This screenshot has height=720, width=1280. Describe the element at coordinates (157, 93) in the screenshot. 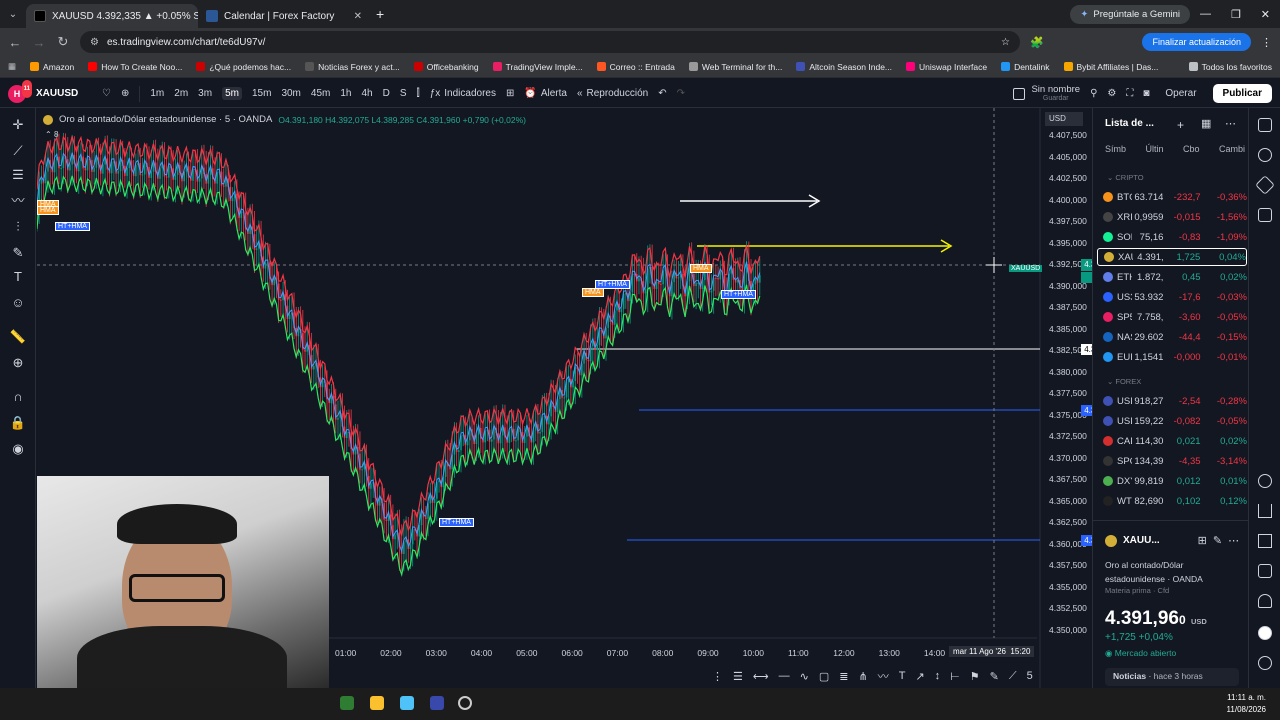

I see `tf-1m: 1m` at that location.